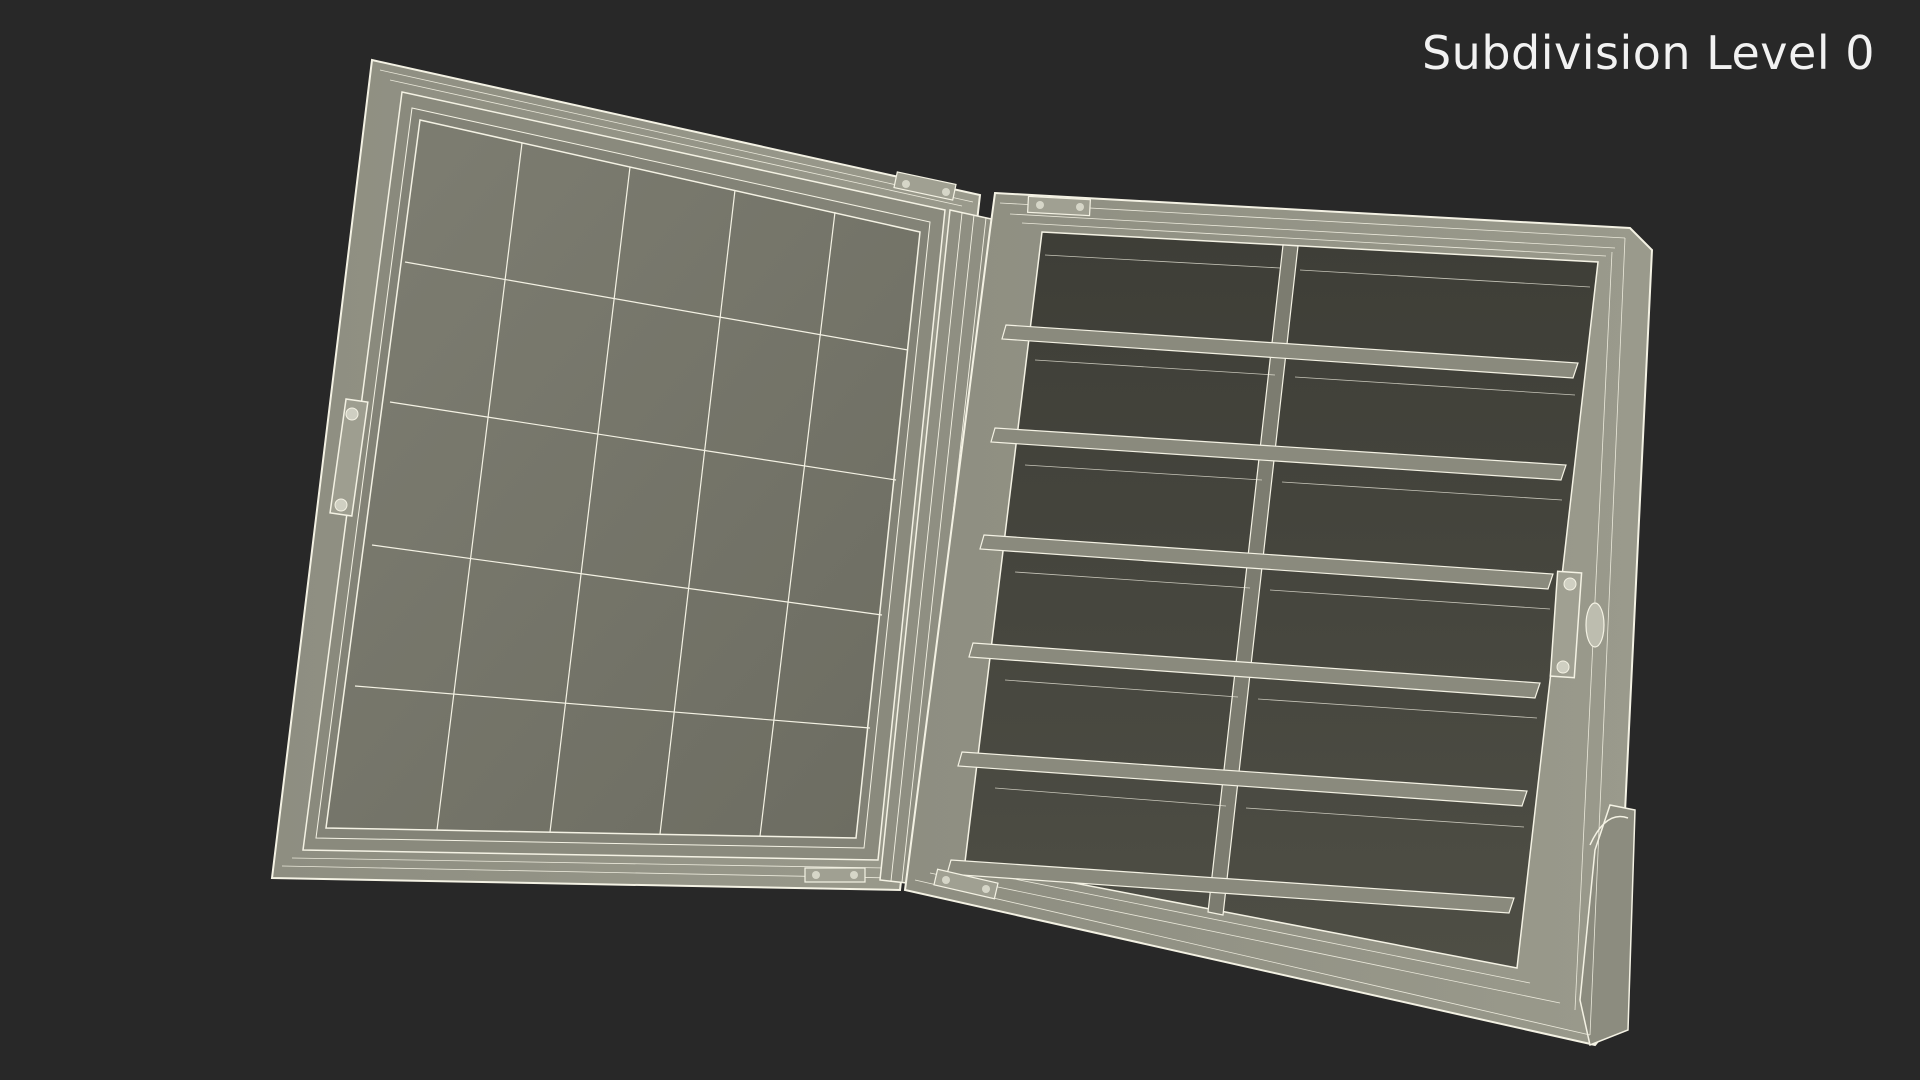  I want to click on case-hinge-top, so click(1059, 206).